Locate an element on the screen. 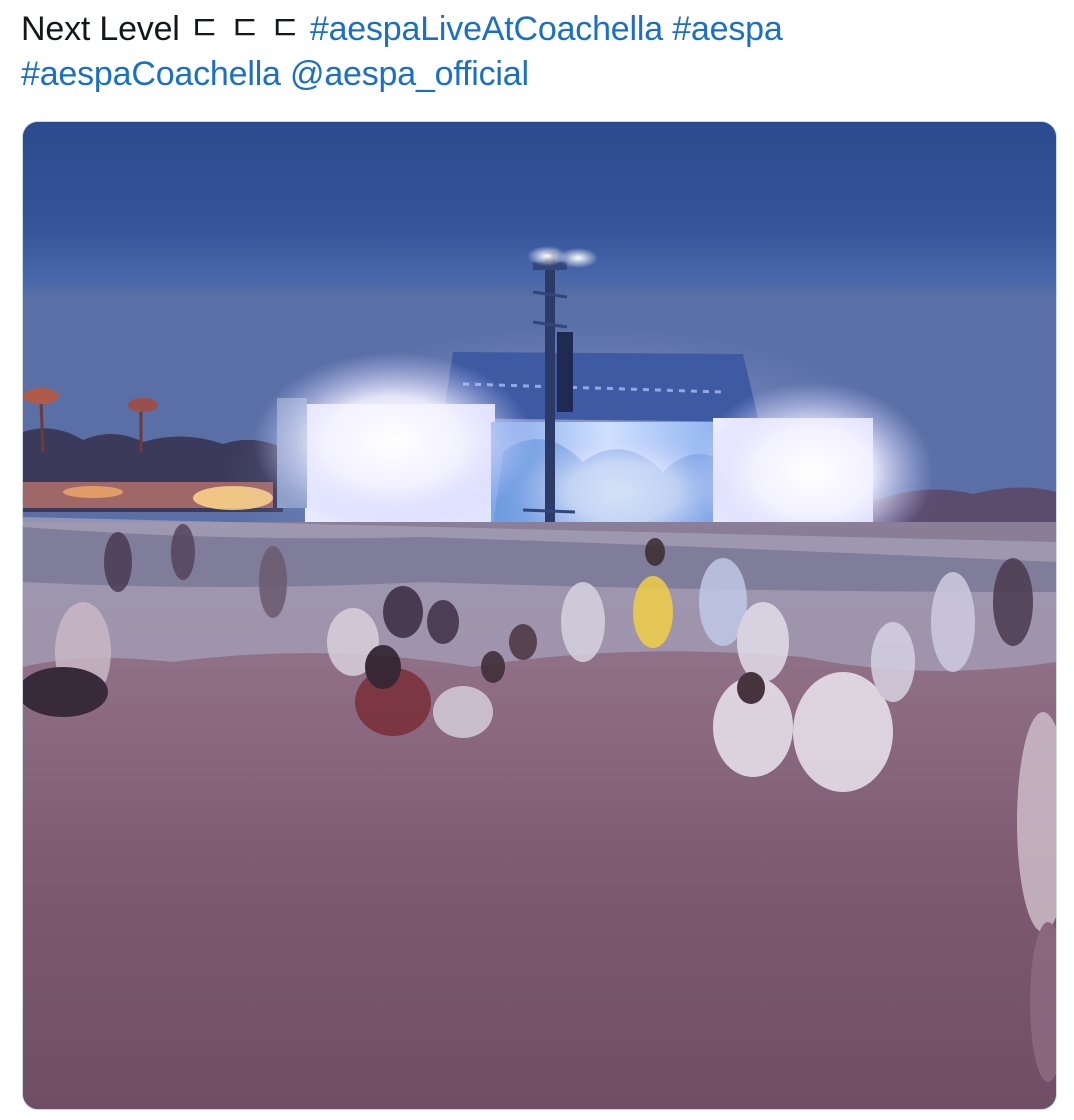 This screenshot has width=1074, height=1120. mention-link-aespa-official: @aespa_official is located at coordinates (409, 74).